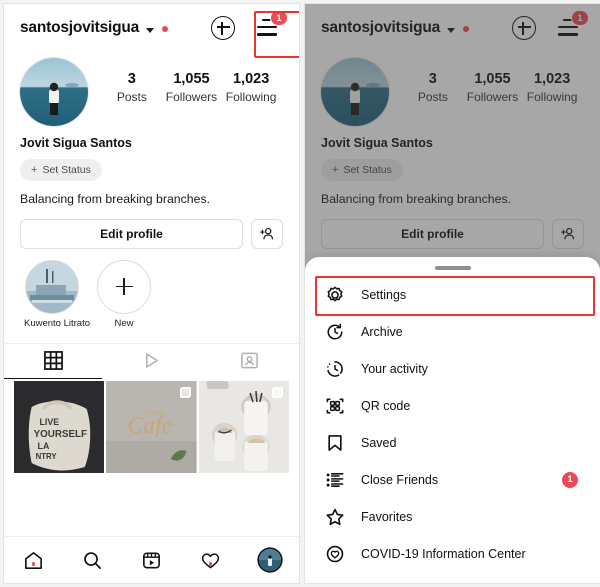 Image resolution: width=600 pixels, height=587 pixels. I want to click on tab-reels, so click(151, 361).